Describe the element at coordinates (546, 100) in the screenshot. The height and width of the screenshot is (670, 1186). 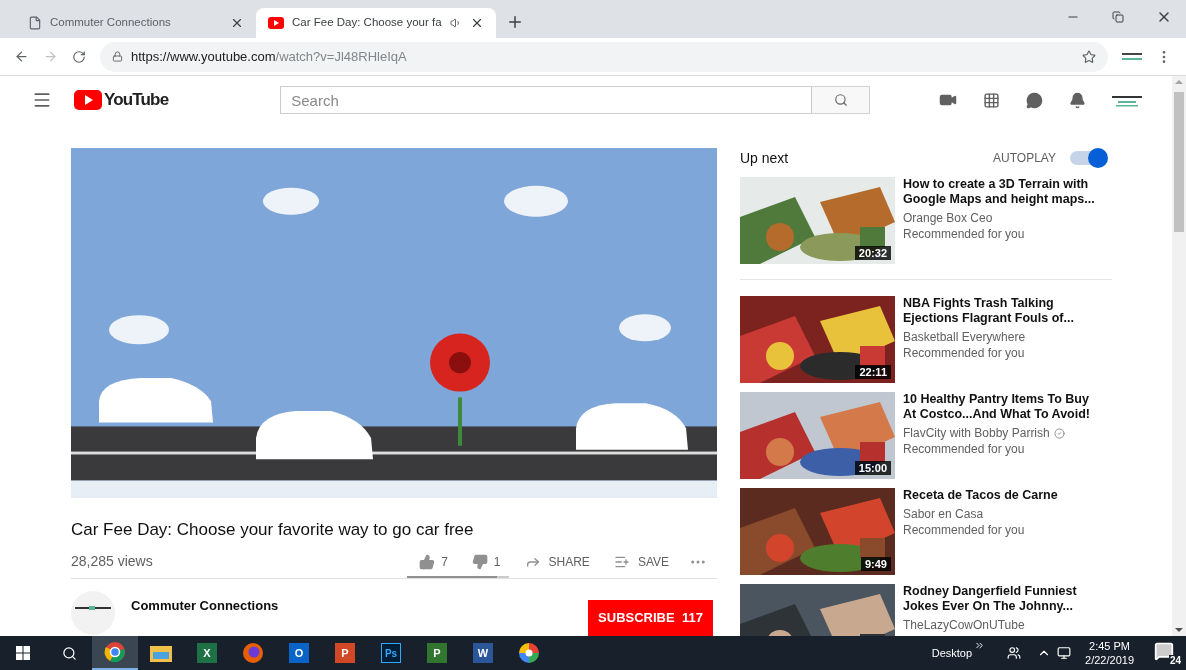
I see `search-field: Search` at that location.